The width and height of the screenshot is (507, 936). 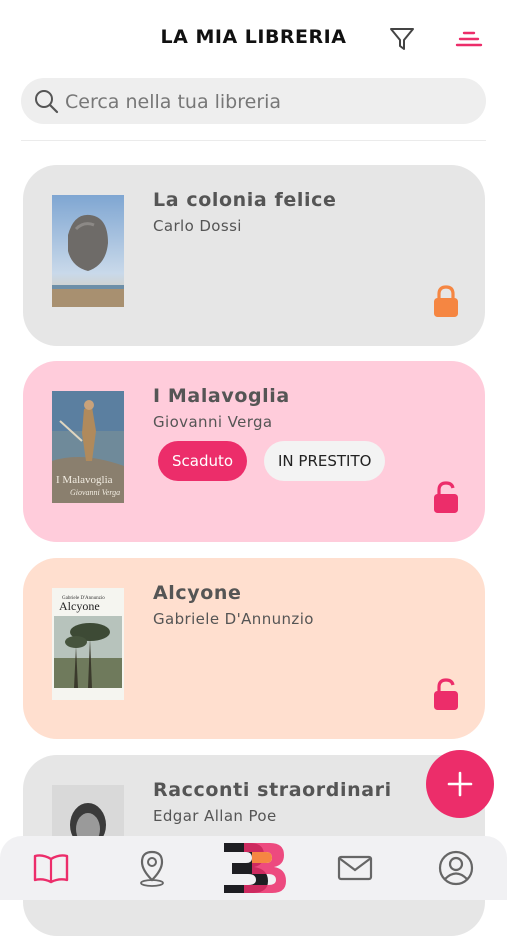 What do you see at coordinates (88, 251) in the screenshot?
I see `book-cover` at bounding box center [88, 251].